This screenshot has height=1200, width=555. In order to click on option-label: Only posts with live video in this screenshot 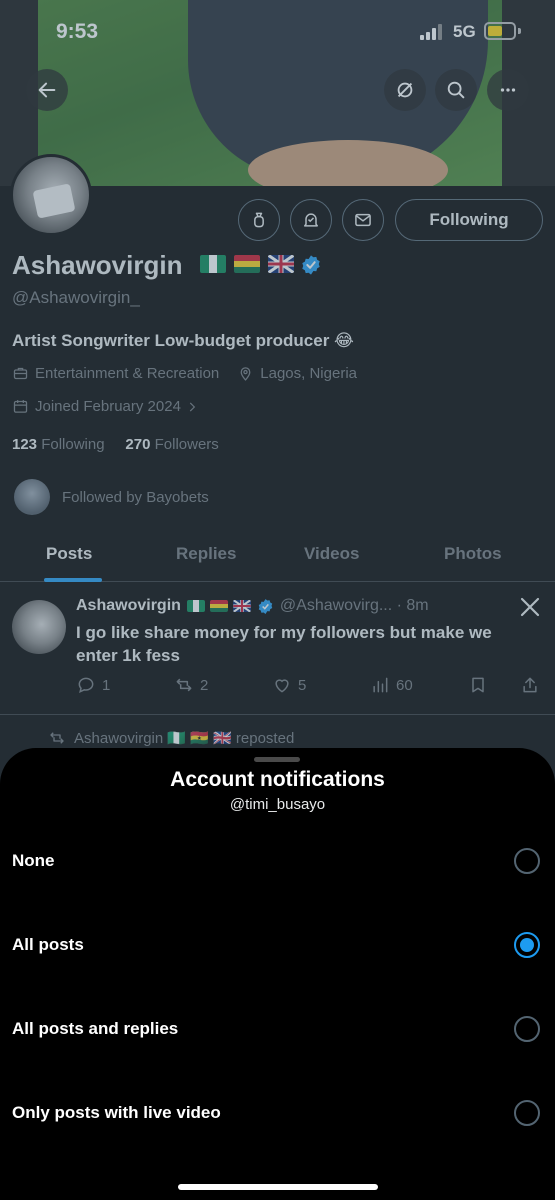, I will do `click(116, 1112)`.